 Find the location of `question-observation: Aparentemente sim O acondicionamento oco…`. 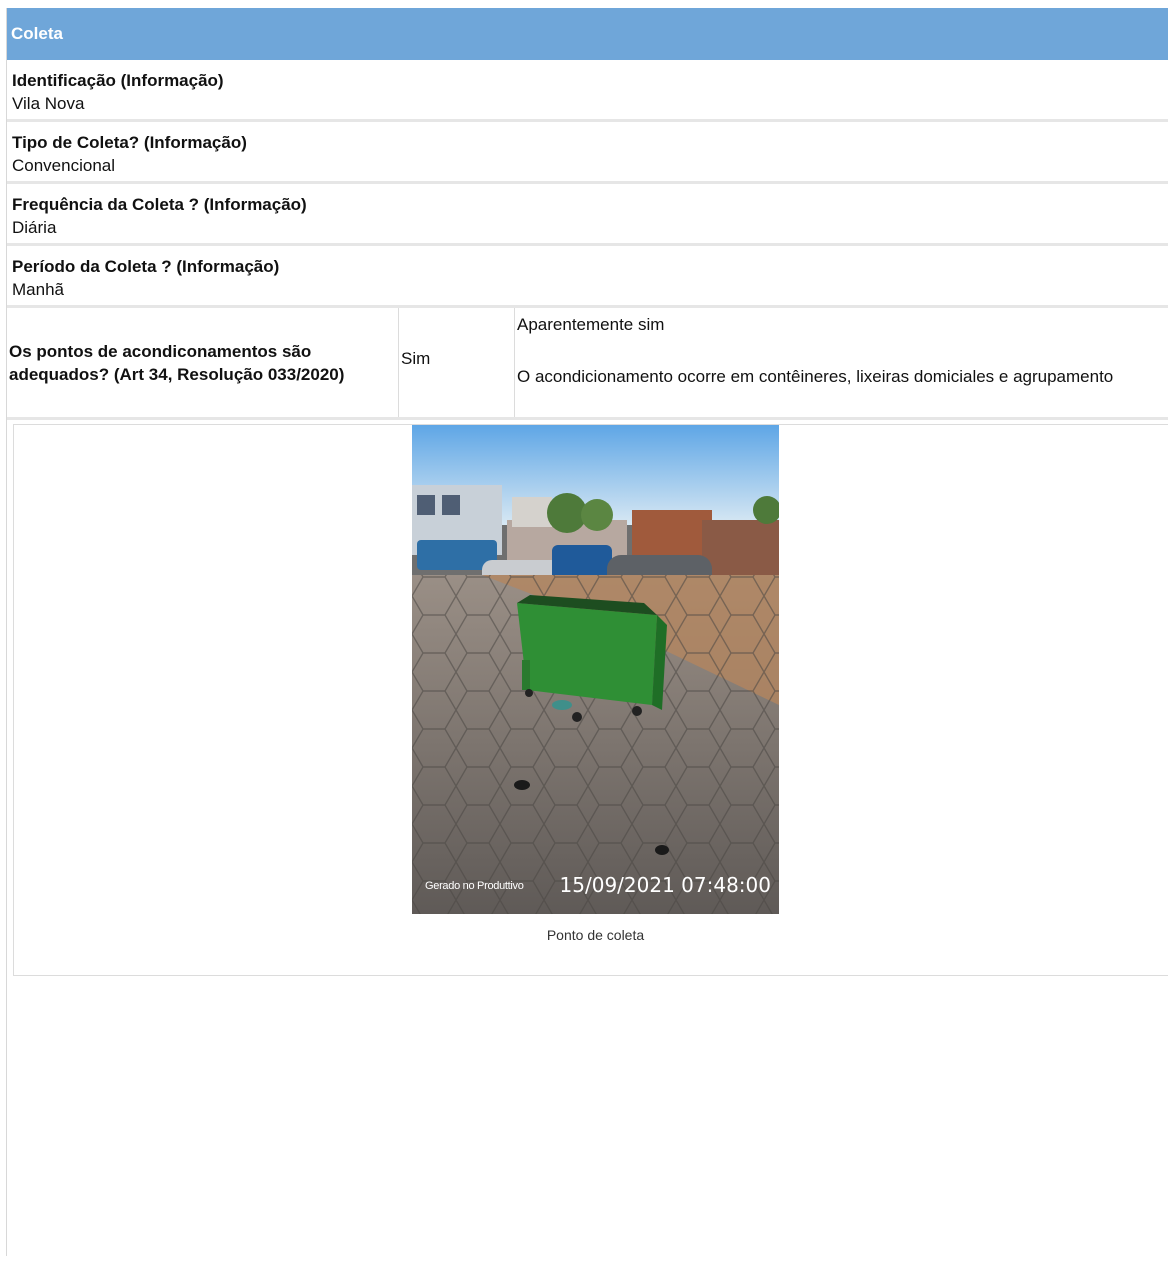

question-observation: Aparentemente sim O acondicionamento oco… is located at coordinates (841, 362).